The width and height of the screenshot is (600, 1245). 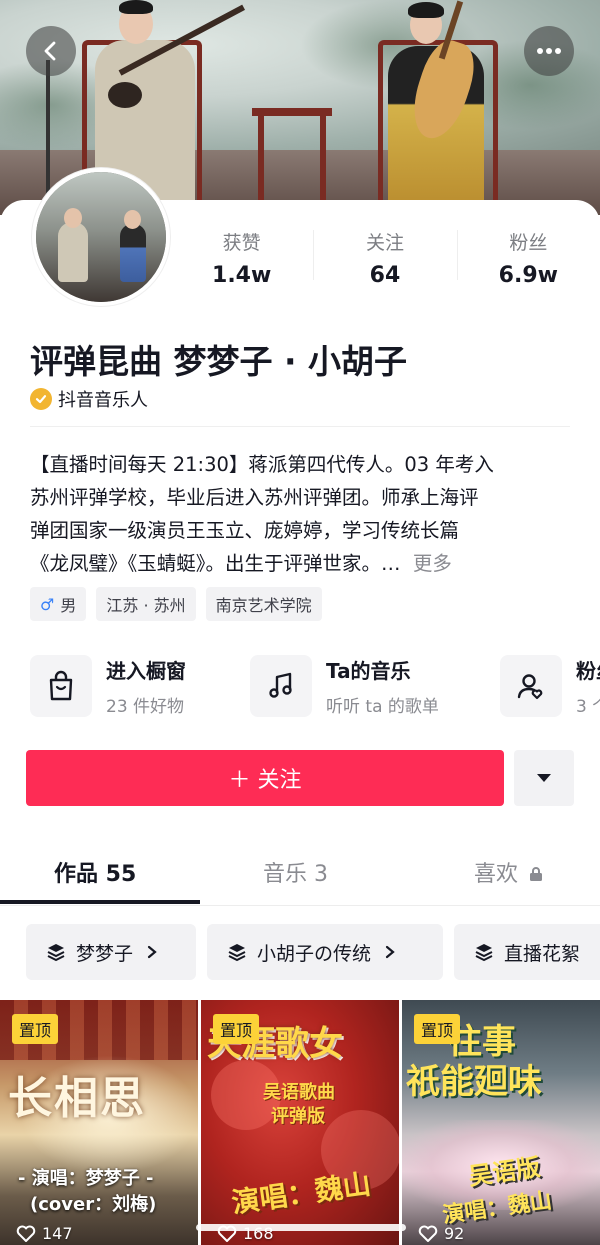 I want to click on follow-button: ＋ 关注, so click(x=265, y=778).